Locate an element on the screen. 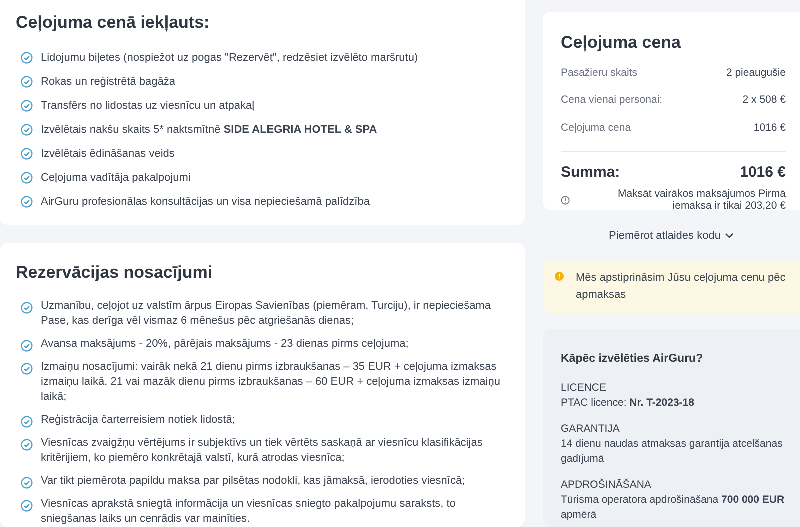 Image resolution: width=800 pixels, height=527 pixels. alert-icon is located at coordinates (559, 276).